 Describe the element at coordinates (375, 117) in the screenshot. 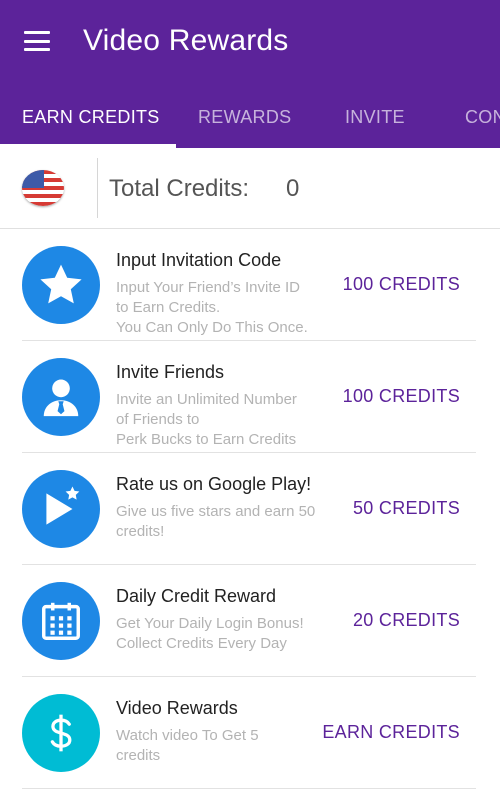

I see `tab-invite: INVITE` at that location.